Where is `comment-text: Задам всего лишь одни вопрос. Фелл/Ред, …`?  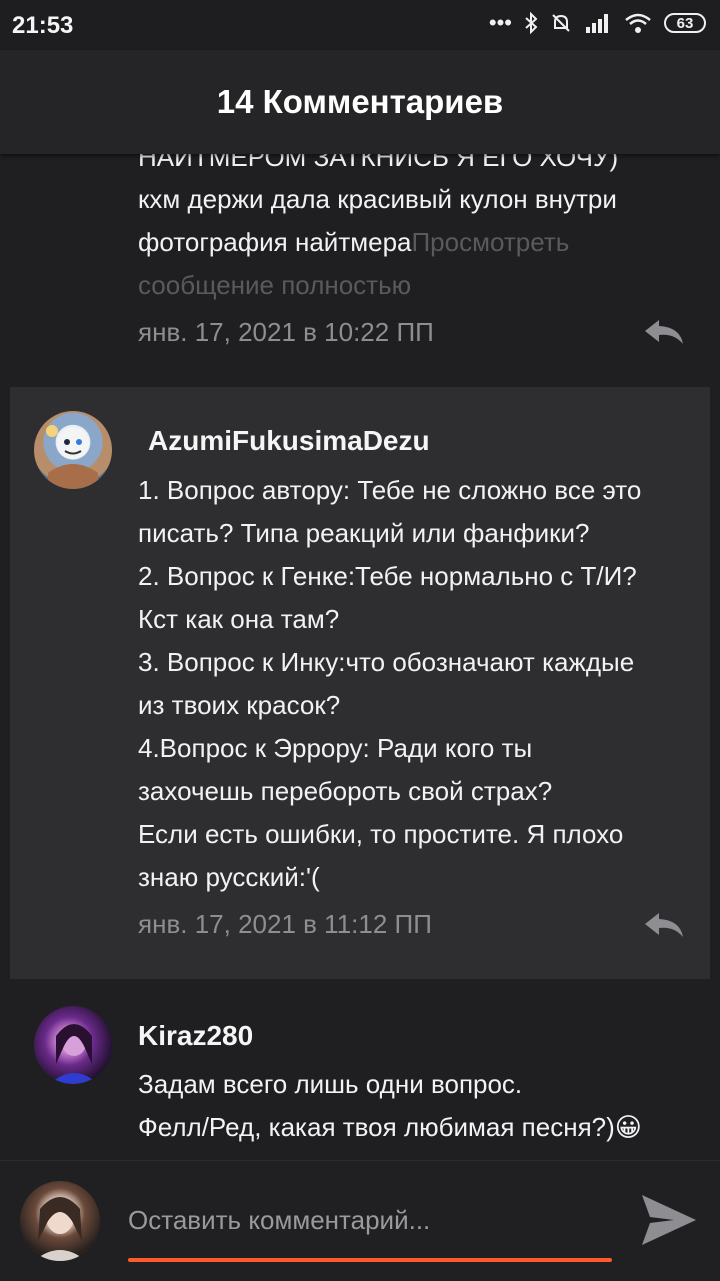 comment-text: Задам всего лишь одни вопрос. Фелл/Ред, … is located at coordinates (418, 1106).